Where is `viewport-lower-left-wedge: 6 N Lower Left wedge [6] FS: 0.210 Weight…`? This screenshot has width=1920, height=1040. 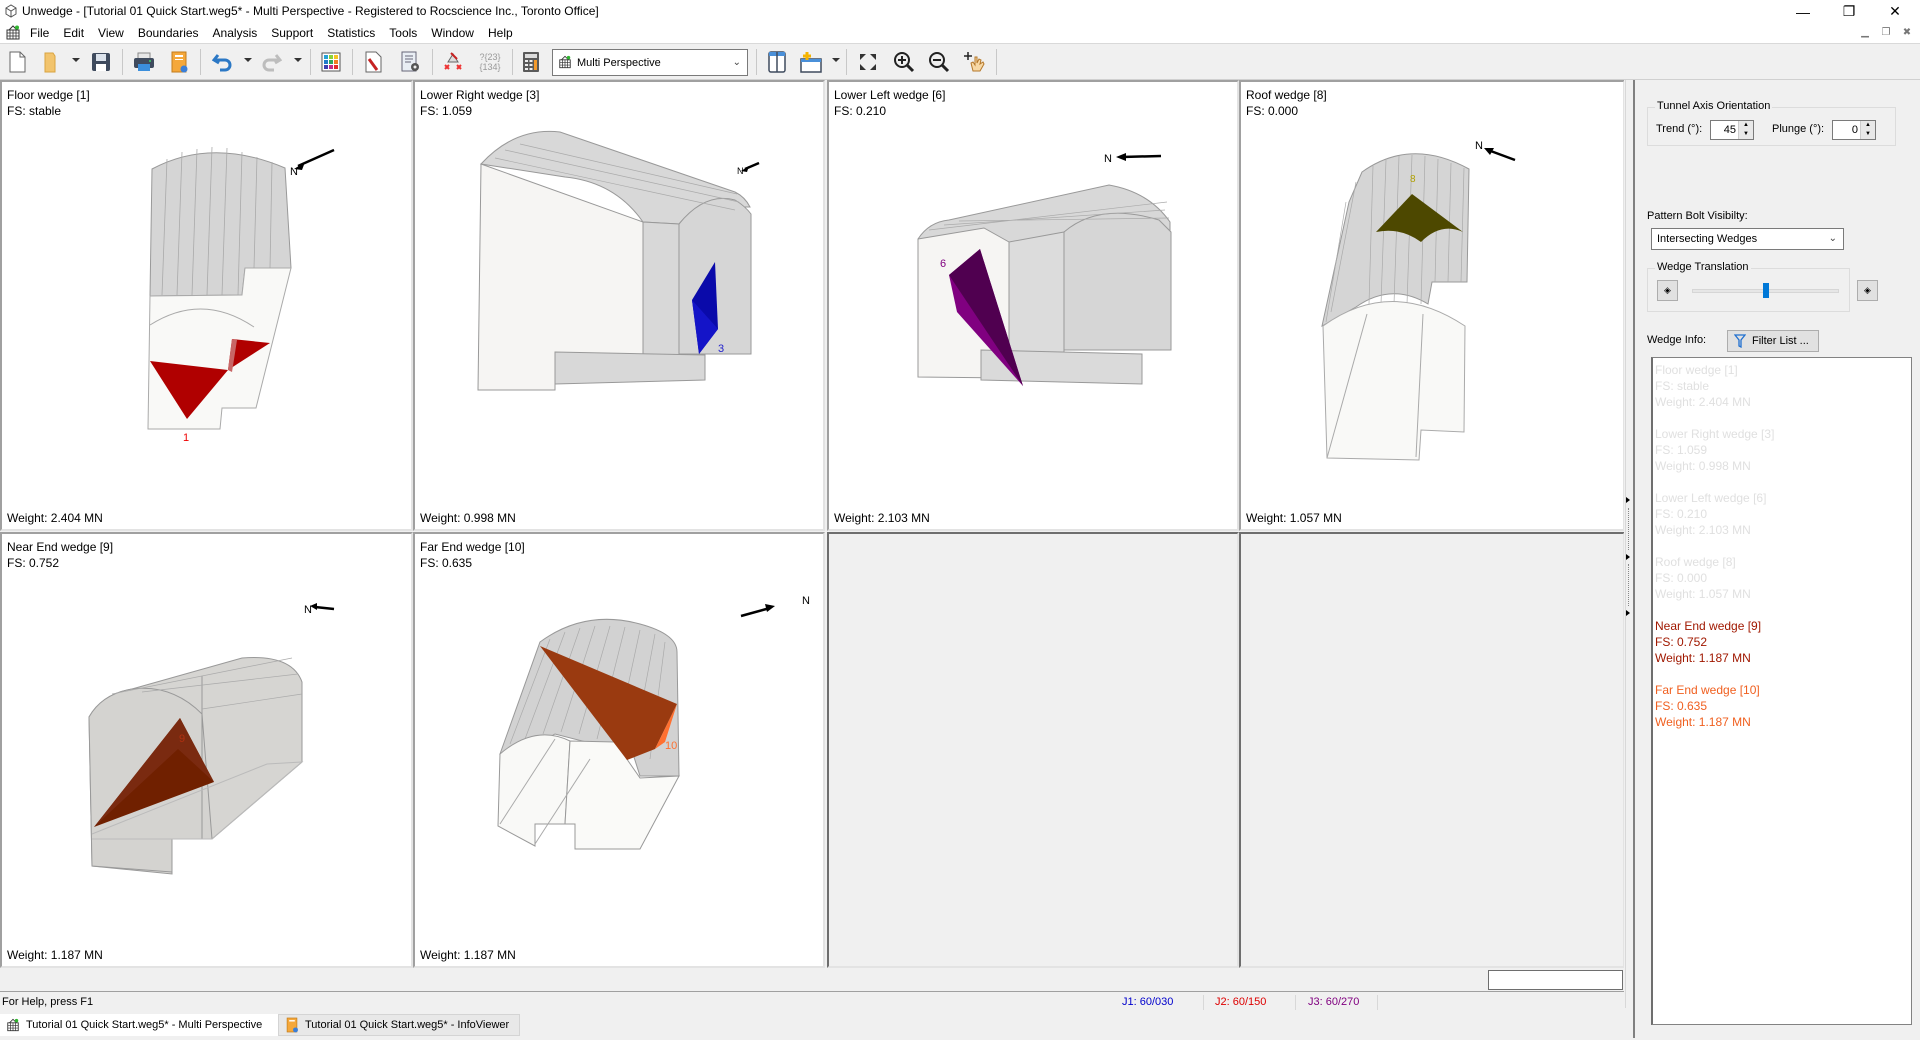
viewport-lower-left-wedge: 6 N Lower Left wedge [6] FS: 0.210 Weight… is located at coordinates (1033, 305).